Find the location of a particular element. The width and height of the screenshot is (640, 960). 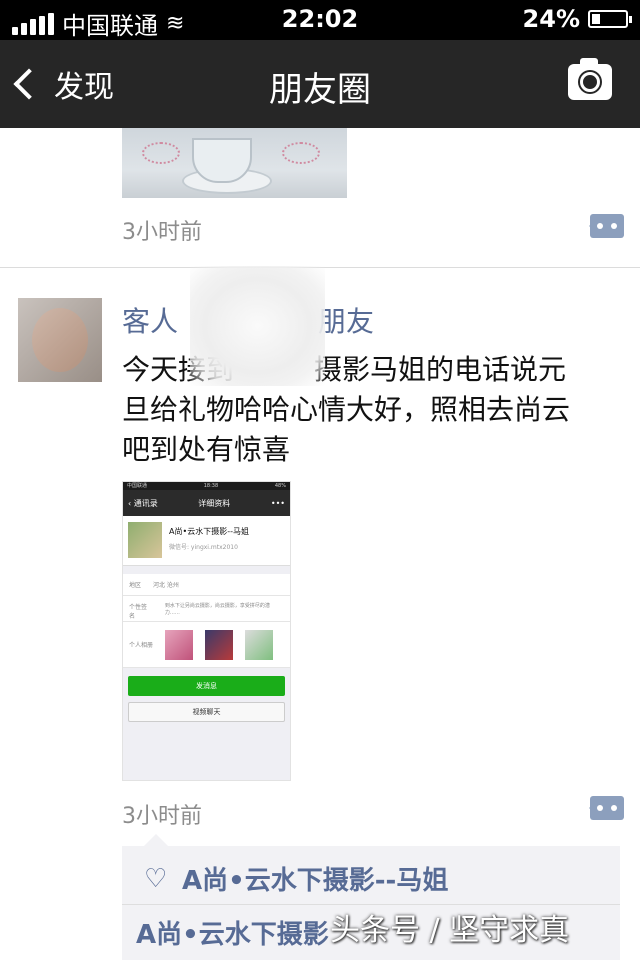

comment-line: A尚•云水下摄影 is located at coordinates (232, 932).